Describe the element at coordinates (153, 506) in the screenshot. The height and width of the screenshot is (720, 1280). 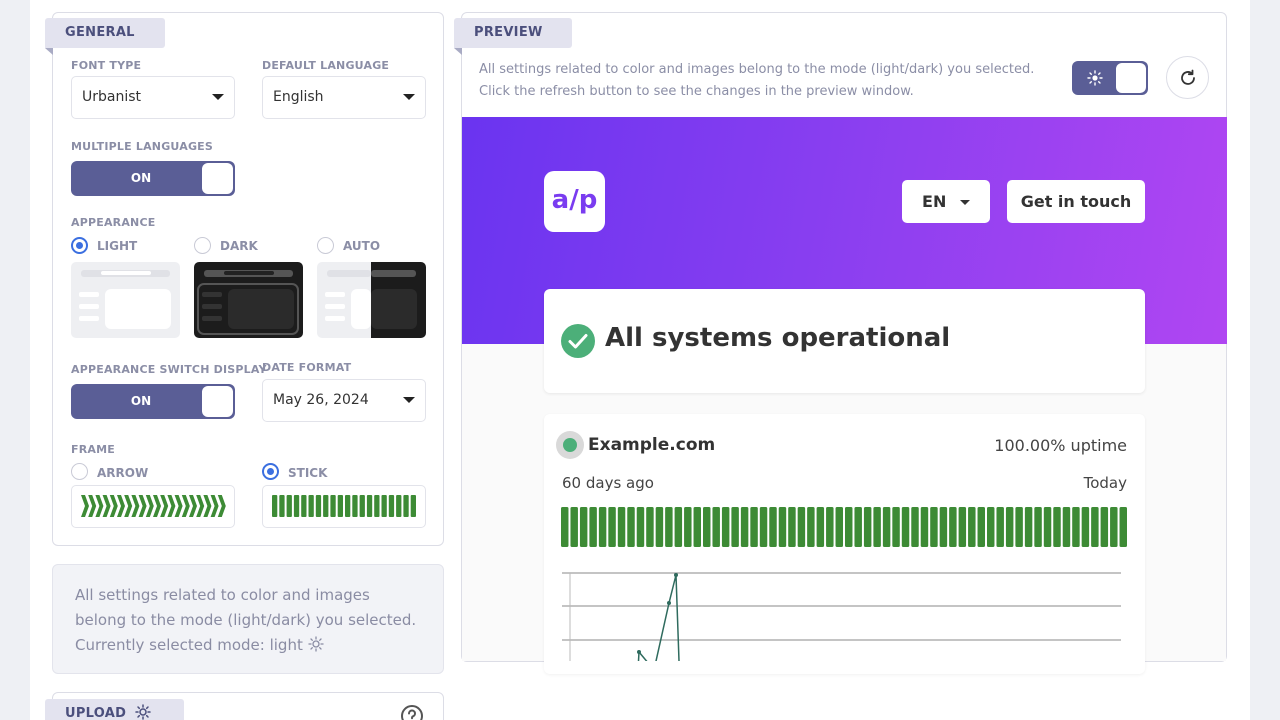
I see `frame-arrow-preview` at that location.